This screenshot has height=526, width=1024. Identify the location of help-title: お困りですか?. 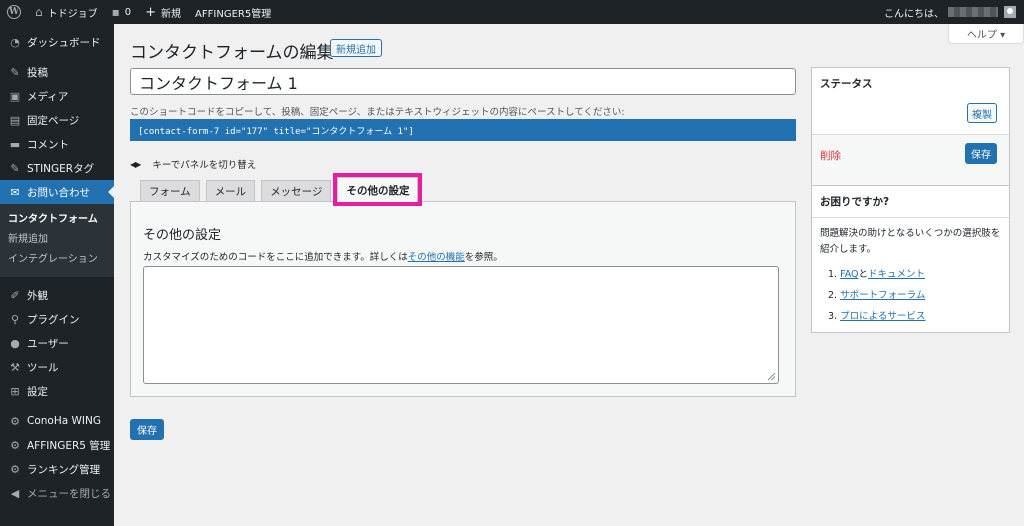
(910, 202).